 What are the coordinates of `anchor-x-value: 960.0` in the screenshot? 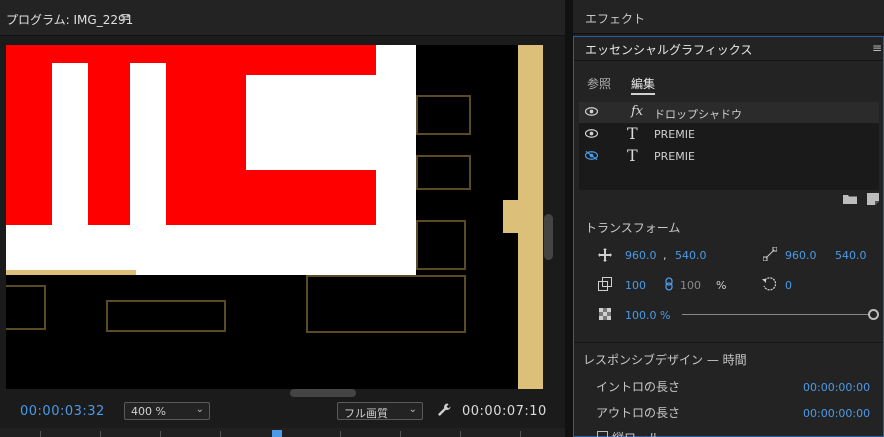 It's located at (801, 255).